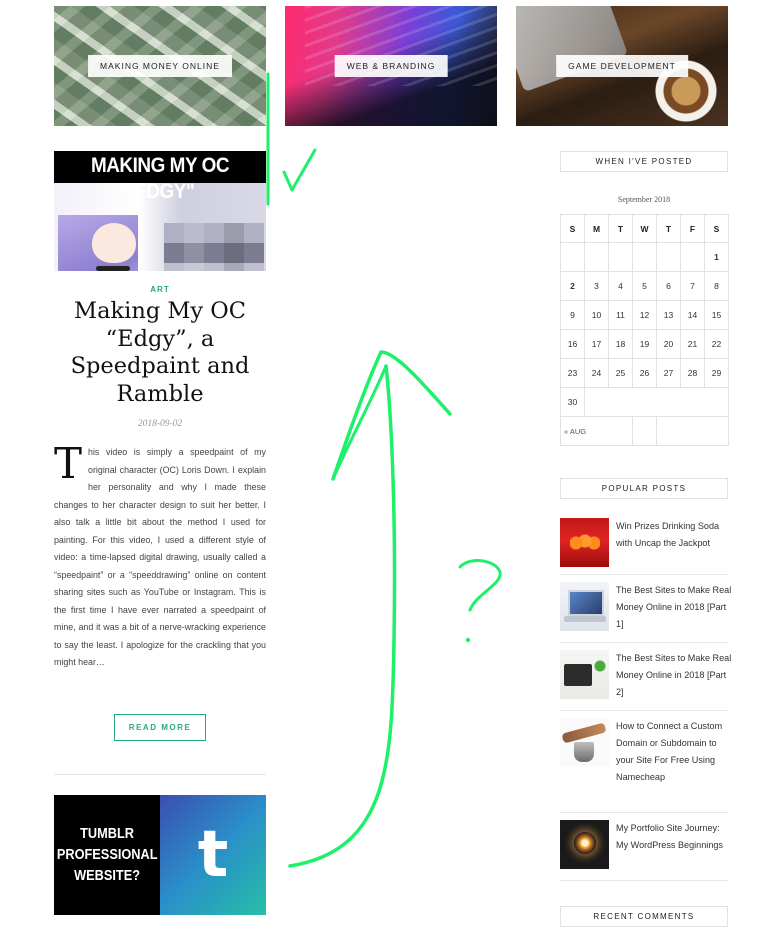  What do you see at coordinates (214, 247) in the screenshot?
I see `pixelated-area` at bounding box center [214, 247].